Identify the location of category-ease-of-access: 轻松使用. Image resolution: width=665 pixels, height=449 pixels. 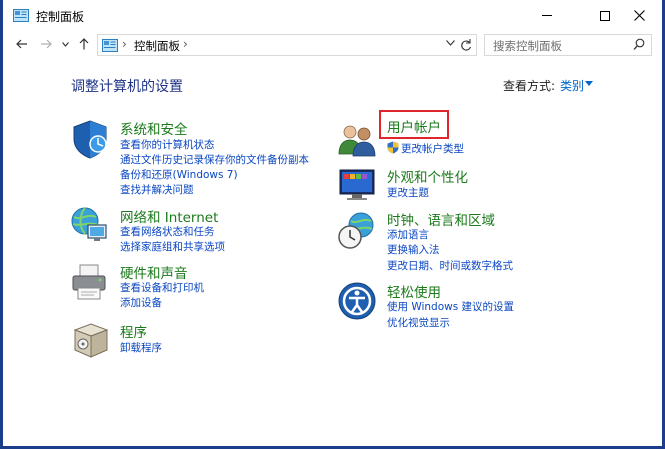
(414, 291).